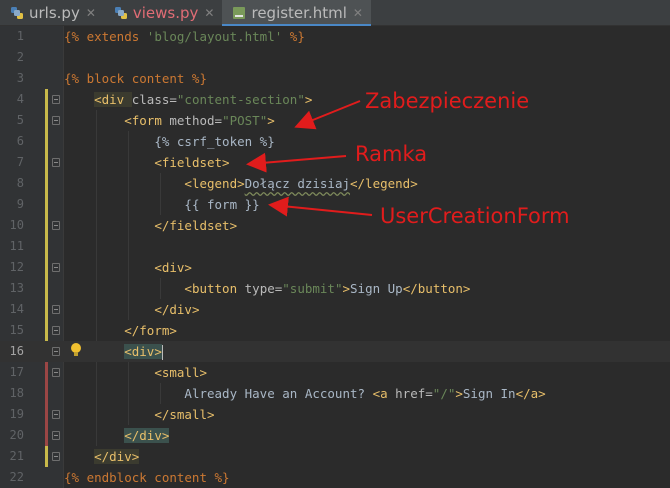 Image resolution: width=670 pixels, height=488 pixels. Describe the element at coordinates (320, 206) in the screenshot. I see `arrow-usercreationform` at that location.